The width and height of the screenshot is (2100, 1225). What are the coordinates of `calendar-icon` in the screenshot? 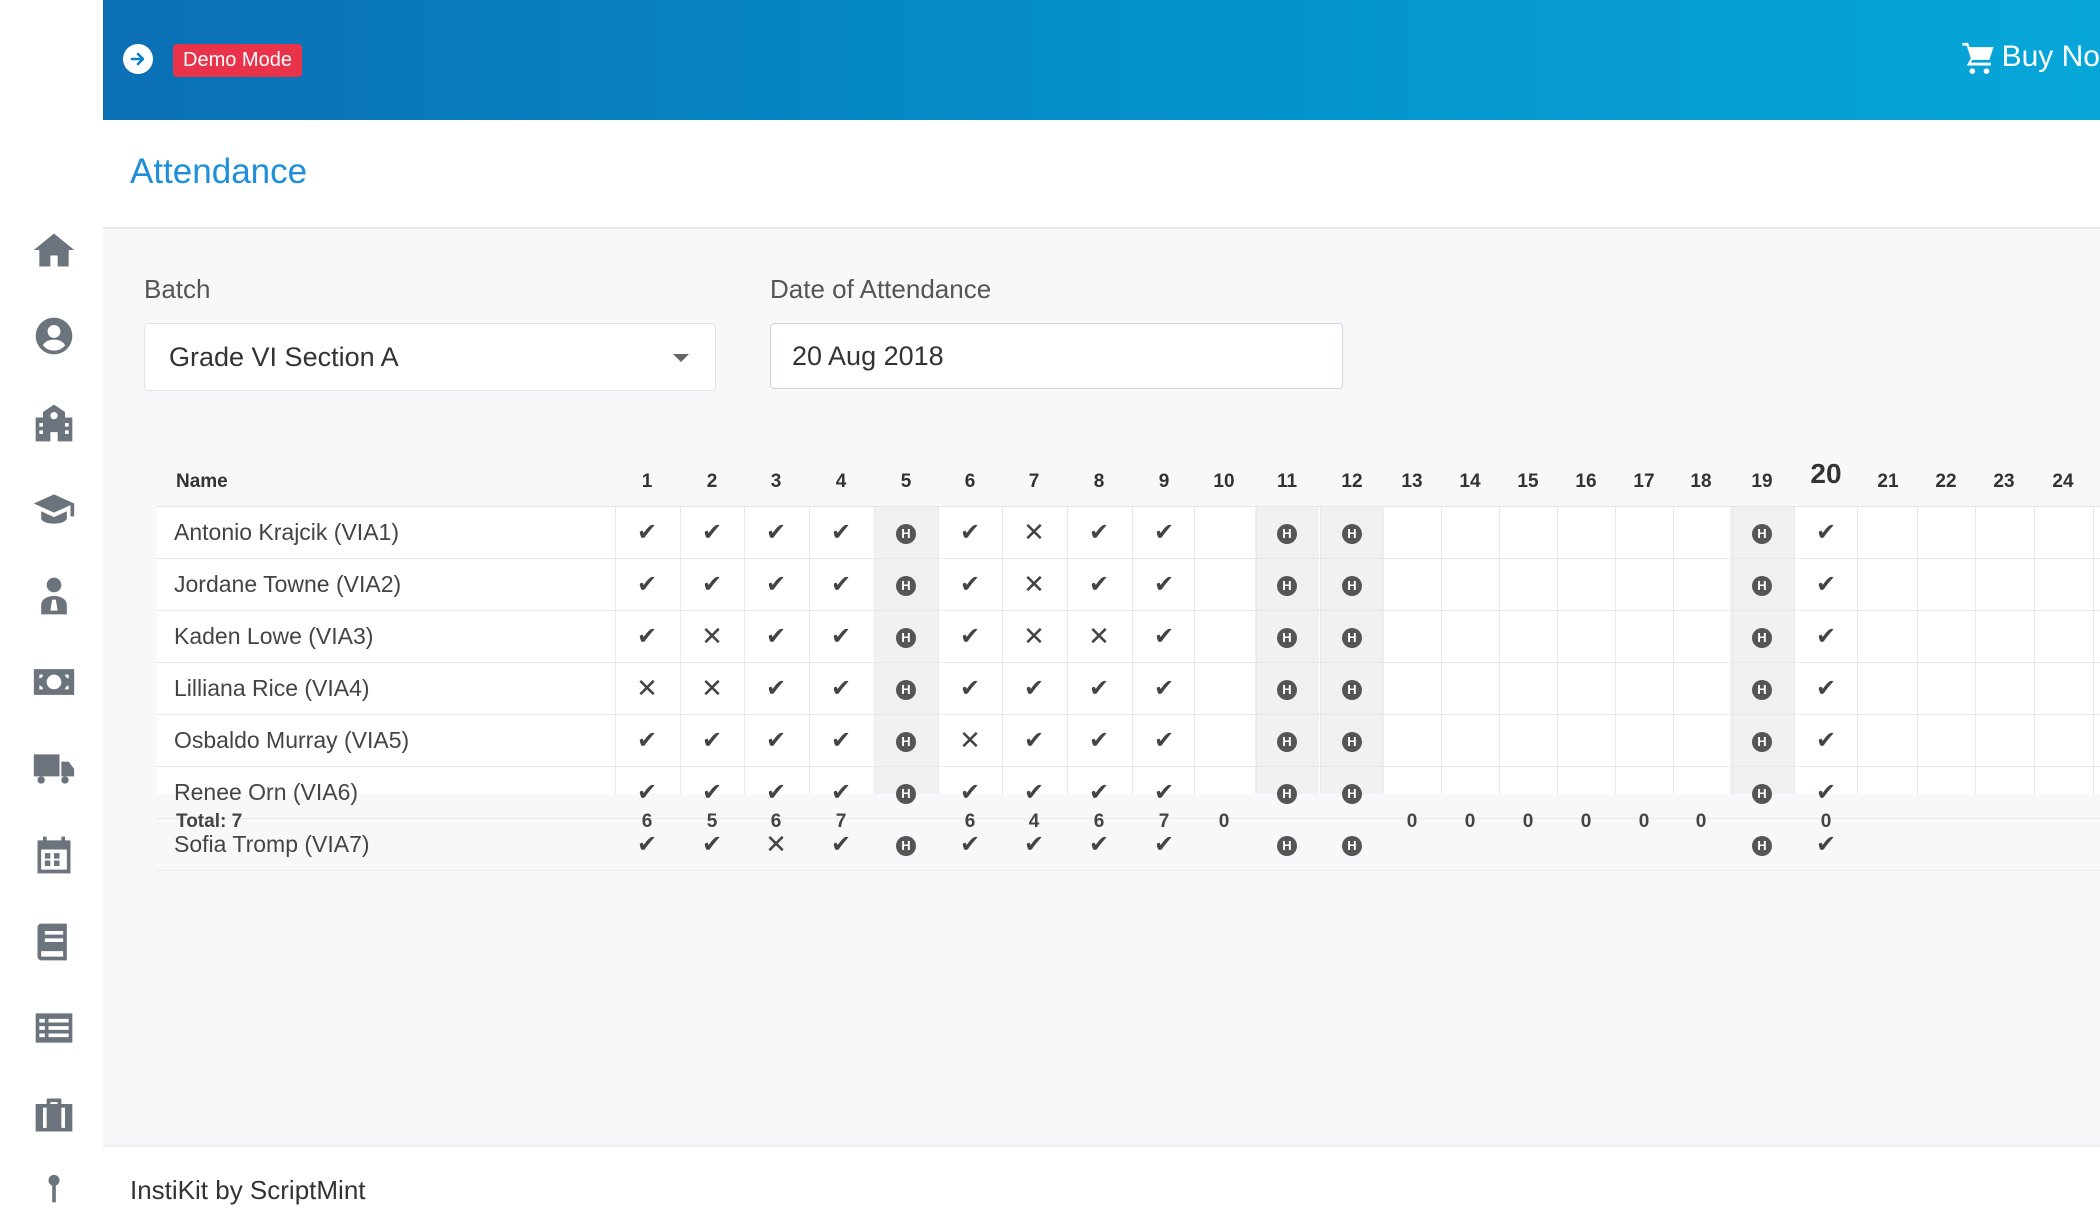 It's located at (54, 855).